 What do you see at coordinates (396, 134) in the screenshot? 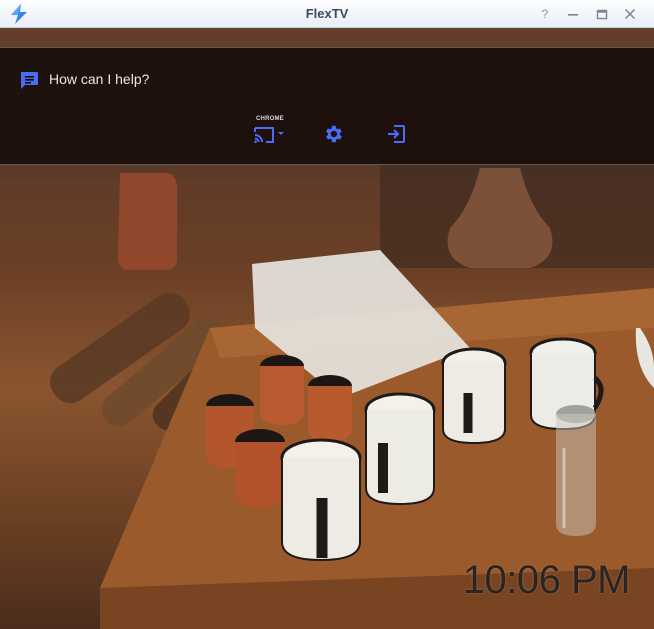
I see `exit-icon` at bounding box center [396, 134].